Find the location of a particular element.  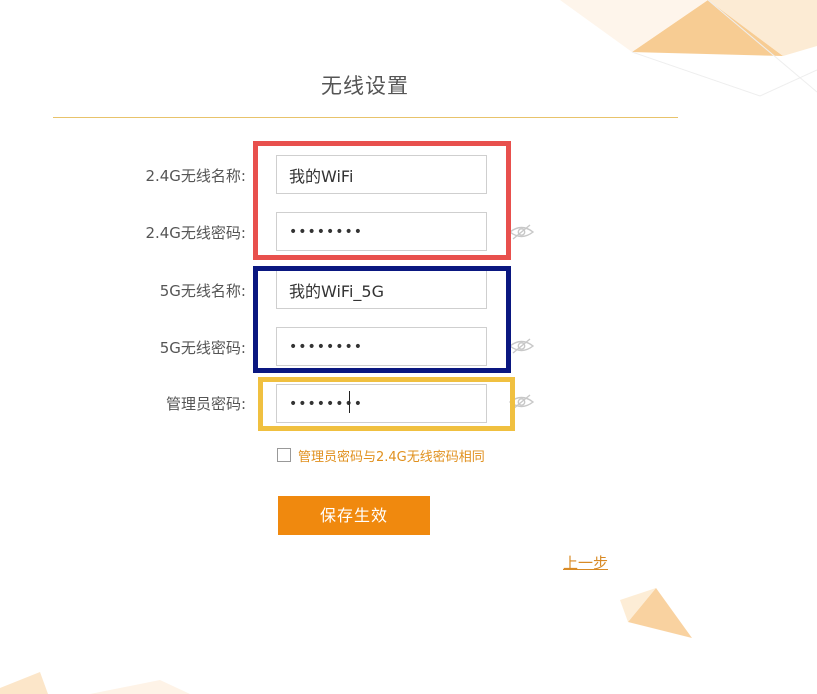

ssid-5g-input is located at coordinates (381, 289).